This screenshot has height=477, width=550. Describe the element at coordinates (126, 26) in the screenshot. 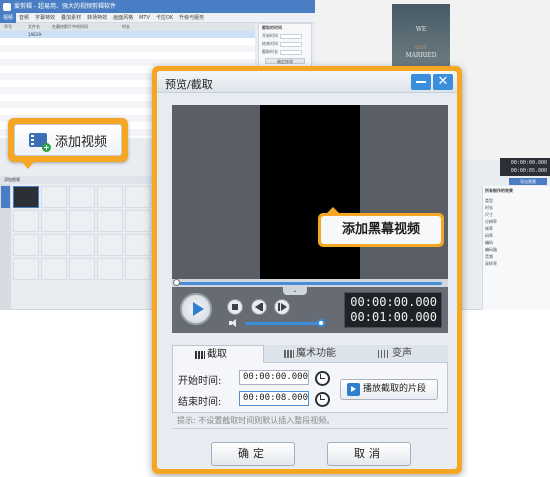

I see `col-duration: 时长` at that location.